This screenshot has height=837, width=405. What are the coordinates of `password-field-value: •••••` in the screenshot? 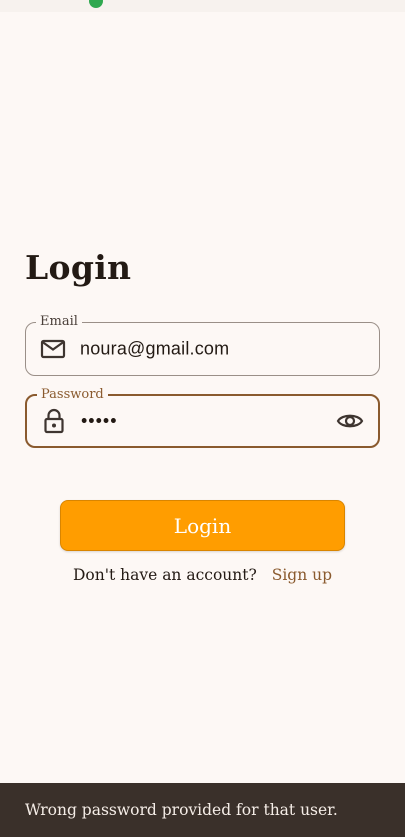 It's located at (99, 421).